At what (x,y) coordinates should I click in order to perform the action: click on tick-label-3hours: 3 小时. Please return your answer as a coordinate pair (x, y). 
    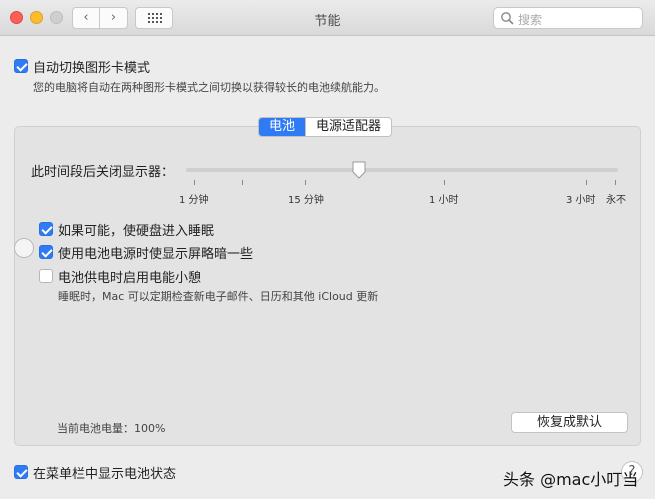
    Looking at the image, I should click on (581, 200).